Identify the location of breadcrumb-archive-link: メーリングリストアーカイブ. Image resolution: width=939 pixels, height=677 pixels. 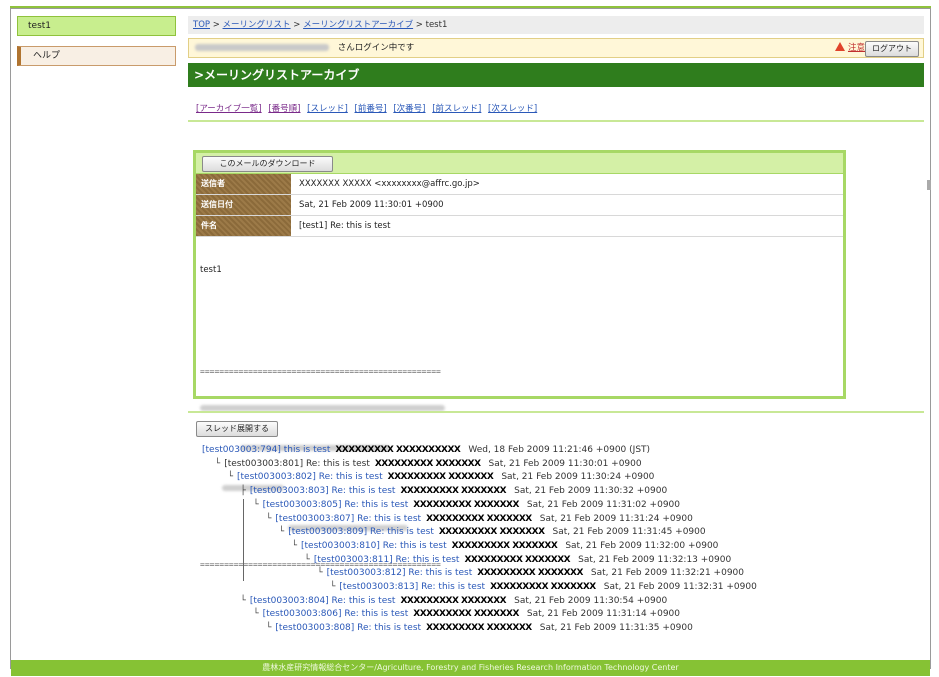
(358, 25).